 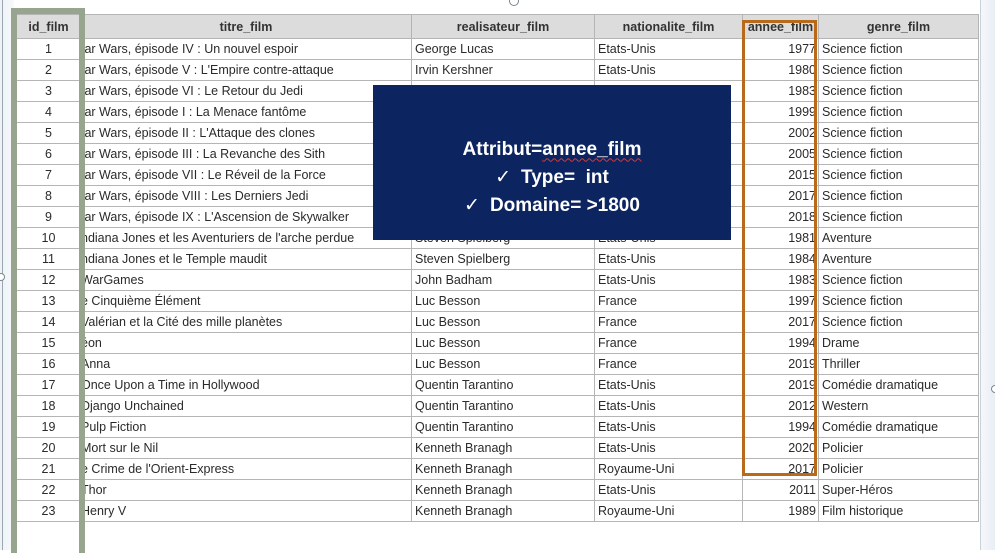 I want to click on cell-id-film: 11, so click(x=48, y=259).